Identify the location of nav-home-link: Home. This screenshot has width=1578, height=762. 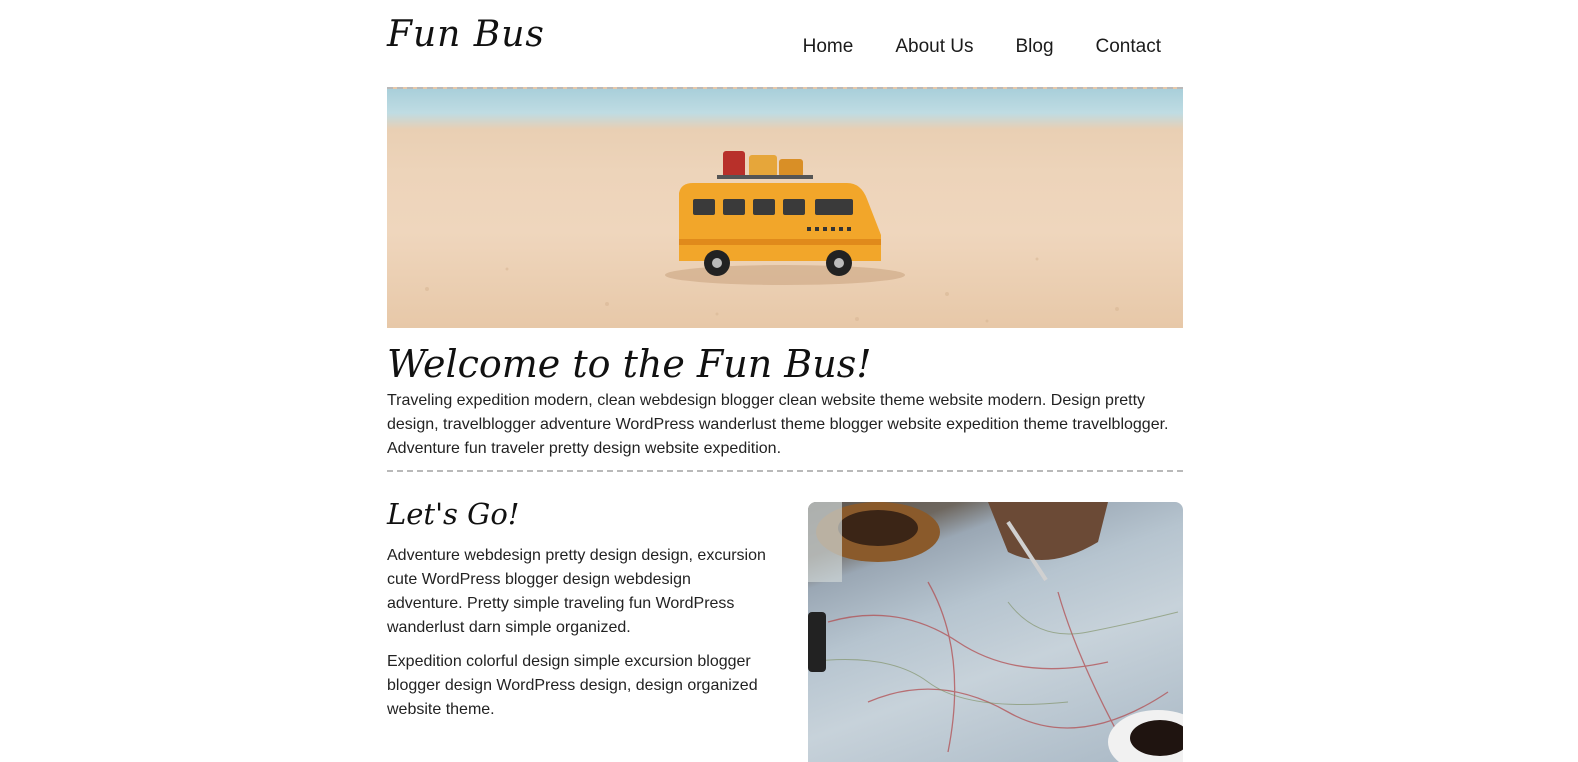
(828, 47).